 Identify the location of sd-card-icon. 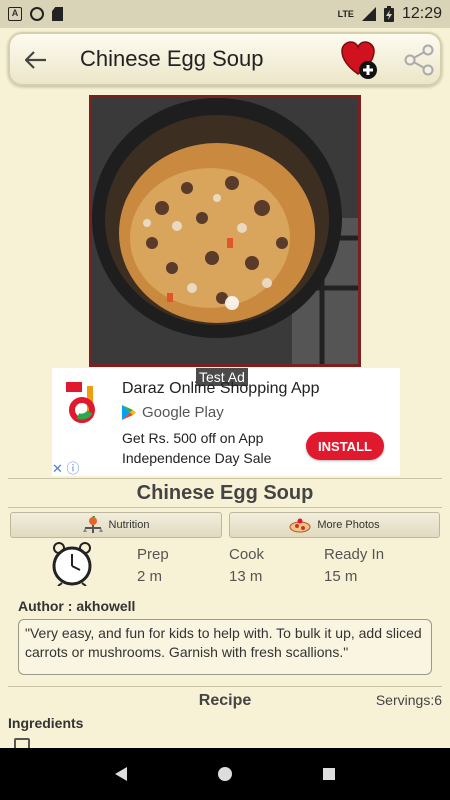
(57, 14).